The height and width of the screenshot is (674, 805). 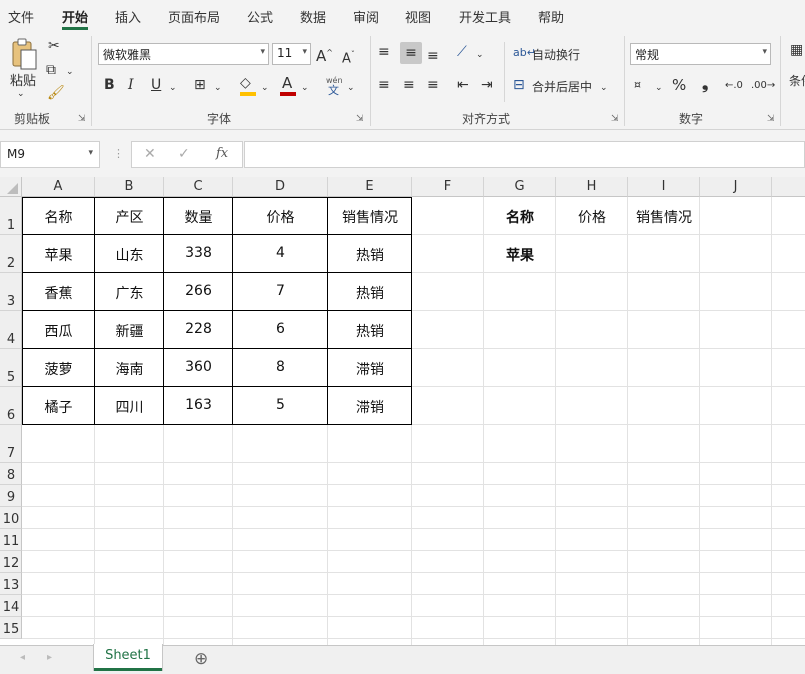 I want to click on cut-icon: ✂, so click(x=54, y=46).